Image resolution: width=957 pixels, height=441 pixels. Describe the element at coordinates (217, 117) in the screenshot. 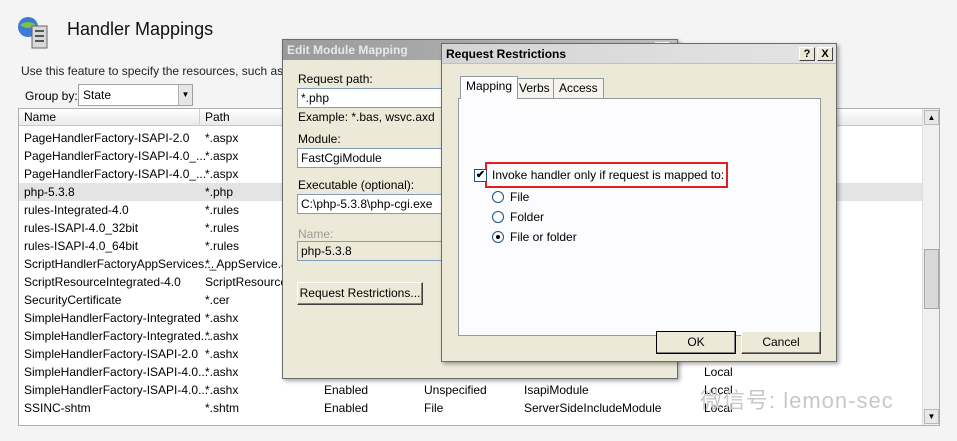

I see `column-header-path: Path` at that location.